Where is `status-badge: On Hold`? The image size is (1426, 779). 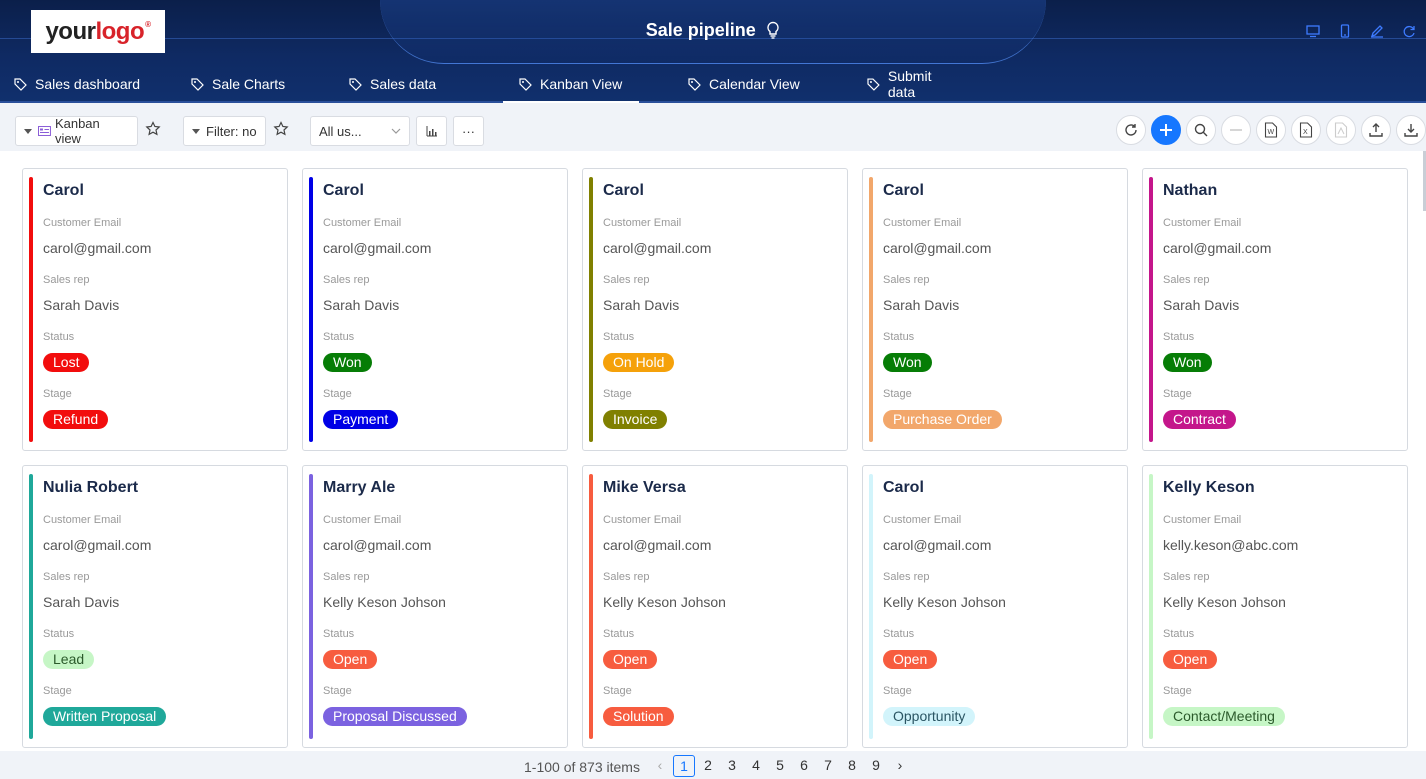
status-badge: On Hold is located at coordinates (639, 362).